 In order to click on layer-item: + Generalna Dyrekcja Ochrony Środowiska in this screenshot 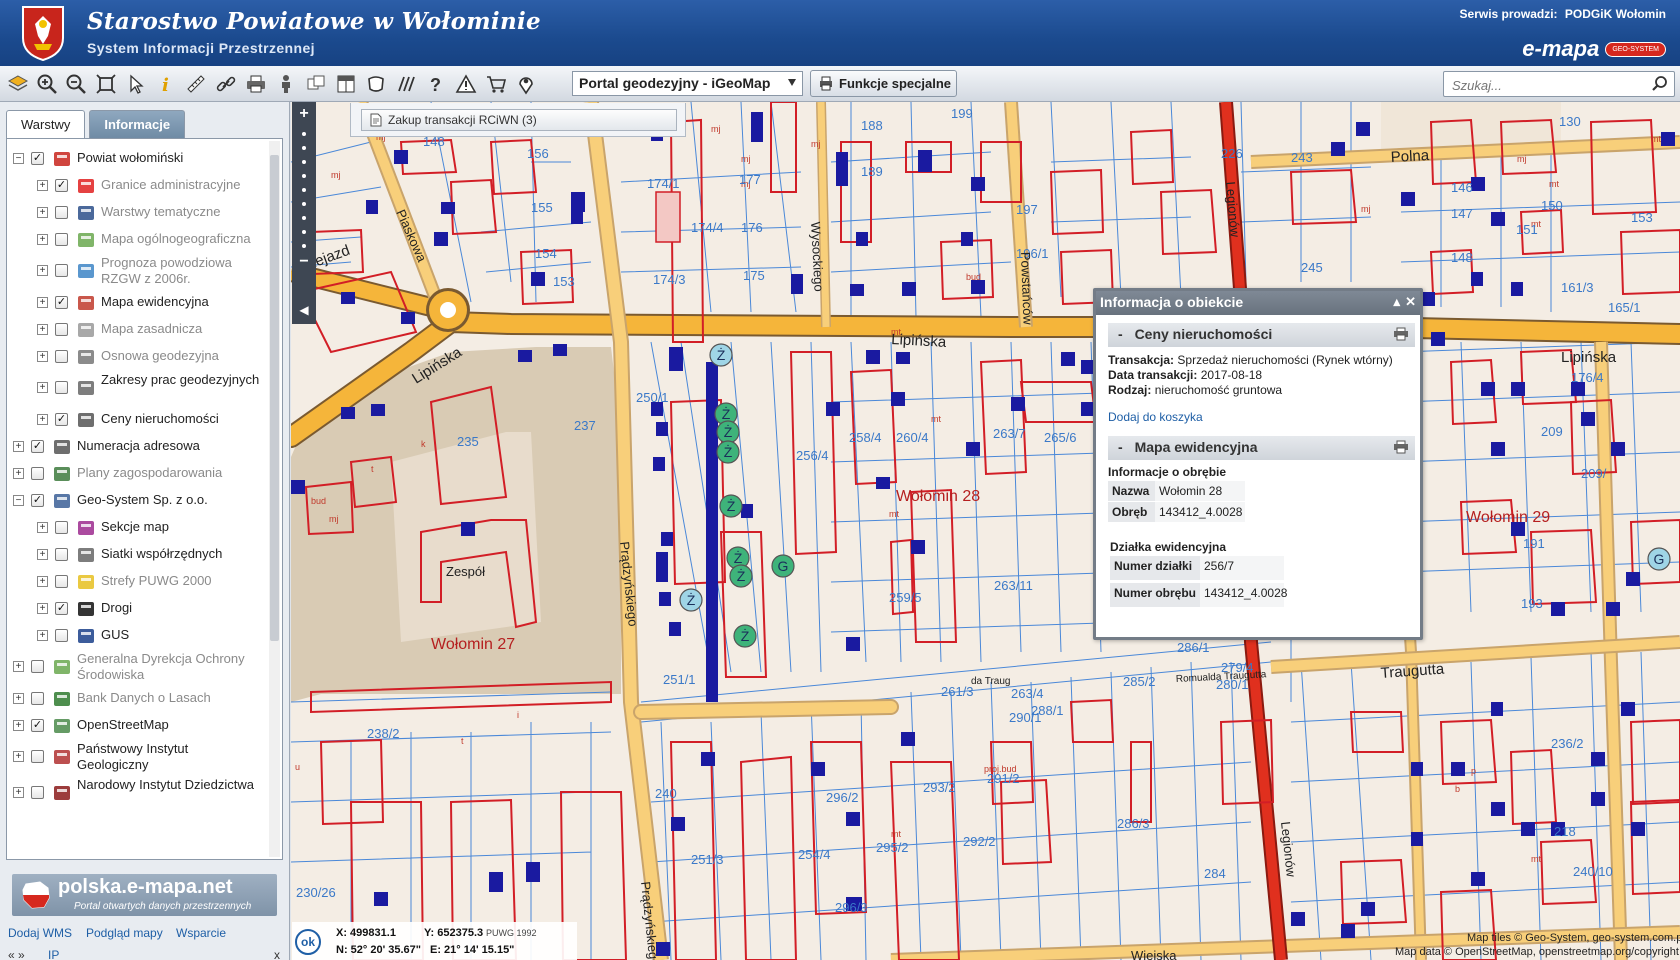, I will do `click(138, 667)`.